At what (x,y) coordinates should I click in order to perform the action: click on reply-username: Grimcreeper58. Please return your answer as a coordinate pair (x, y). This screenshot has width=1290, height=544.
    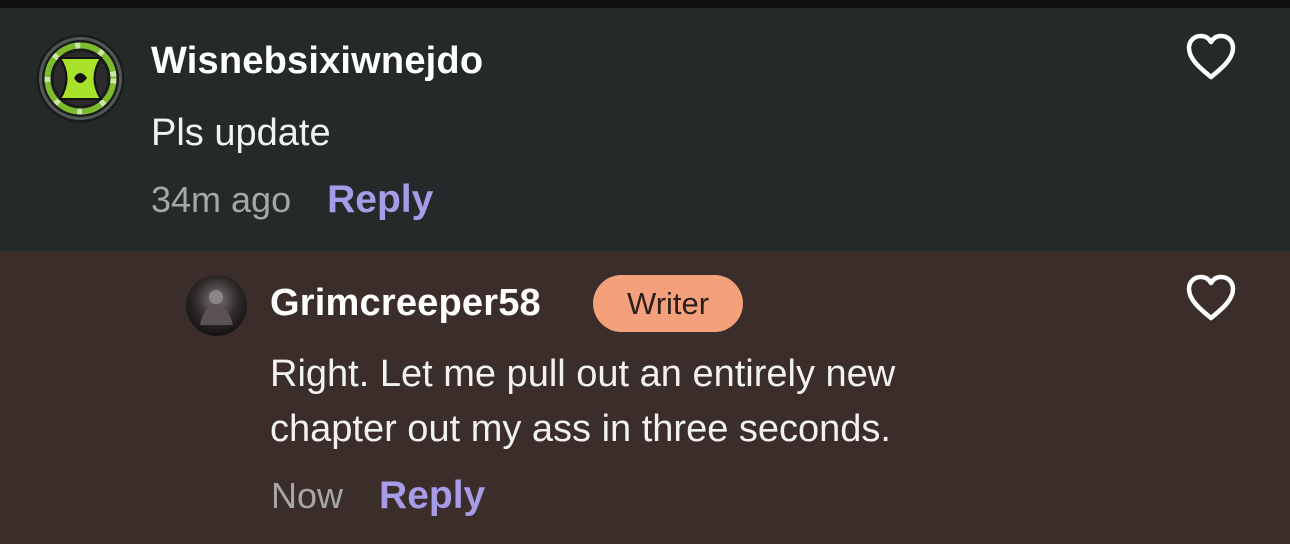
    Looking at the image, I should click on (405, 303).